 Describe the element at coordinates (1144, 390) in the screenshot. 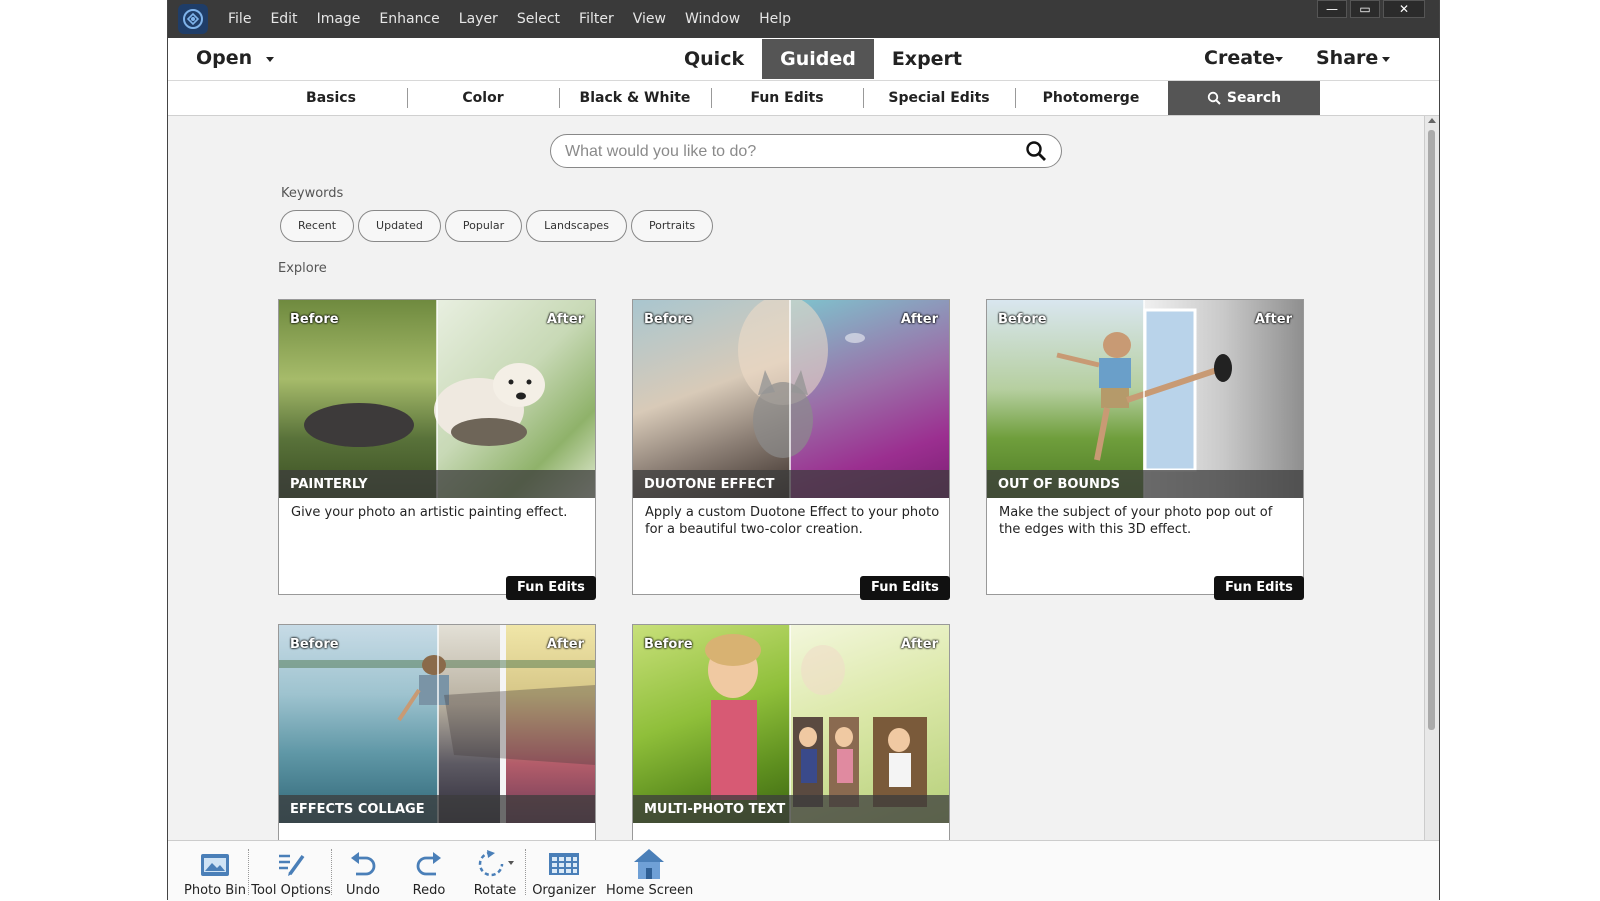

I see `jumping-boy-illustration` at that location.